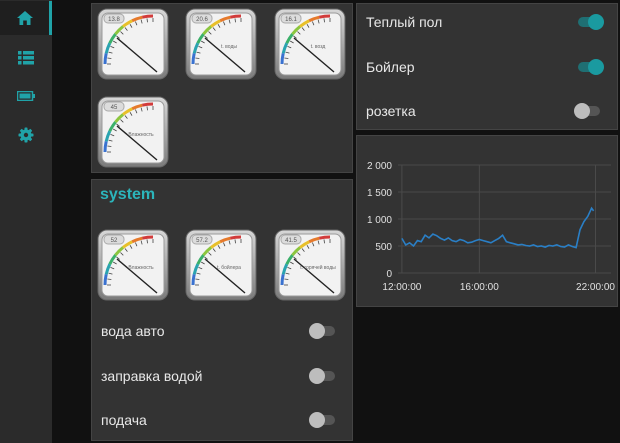 Image resolution: width=620 pixels, height=443 pixels. I want to click on nav-list, so click(26, 58).